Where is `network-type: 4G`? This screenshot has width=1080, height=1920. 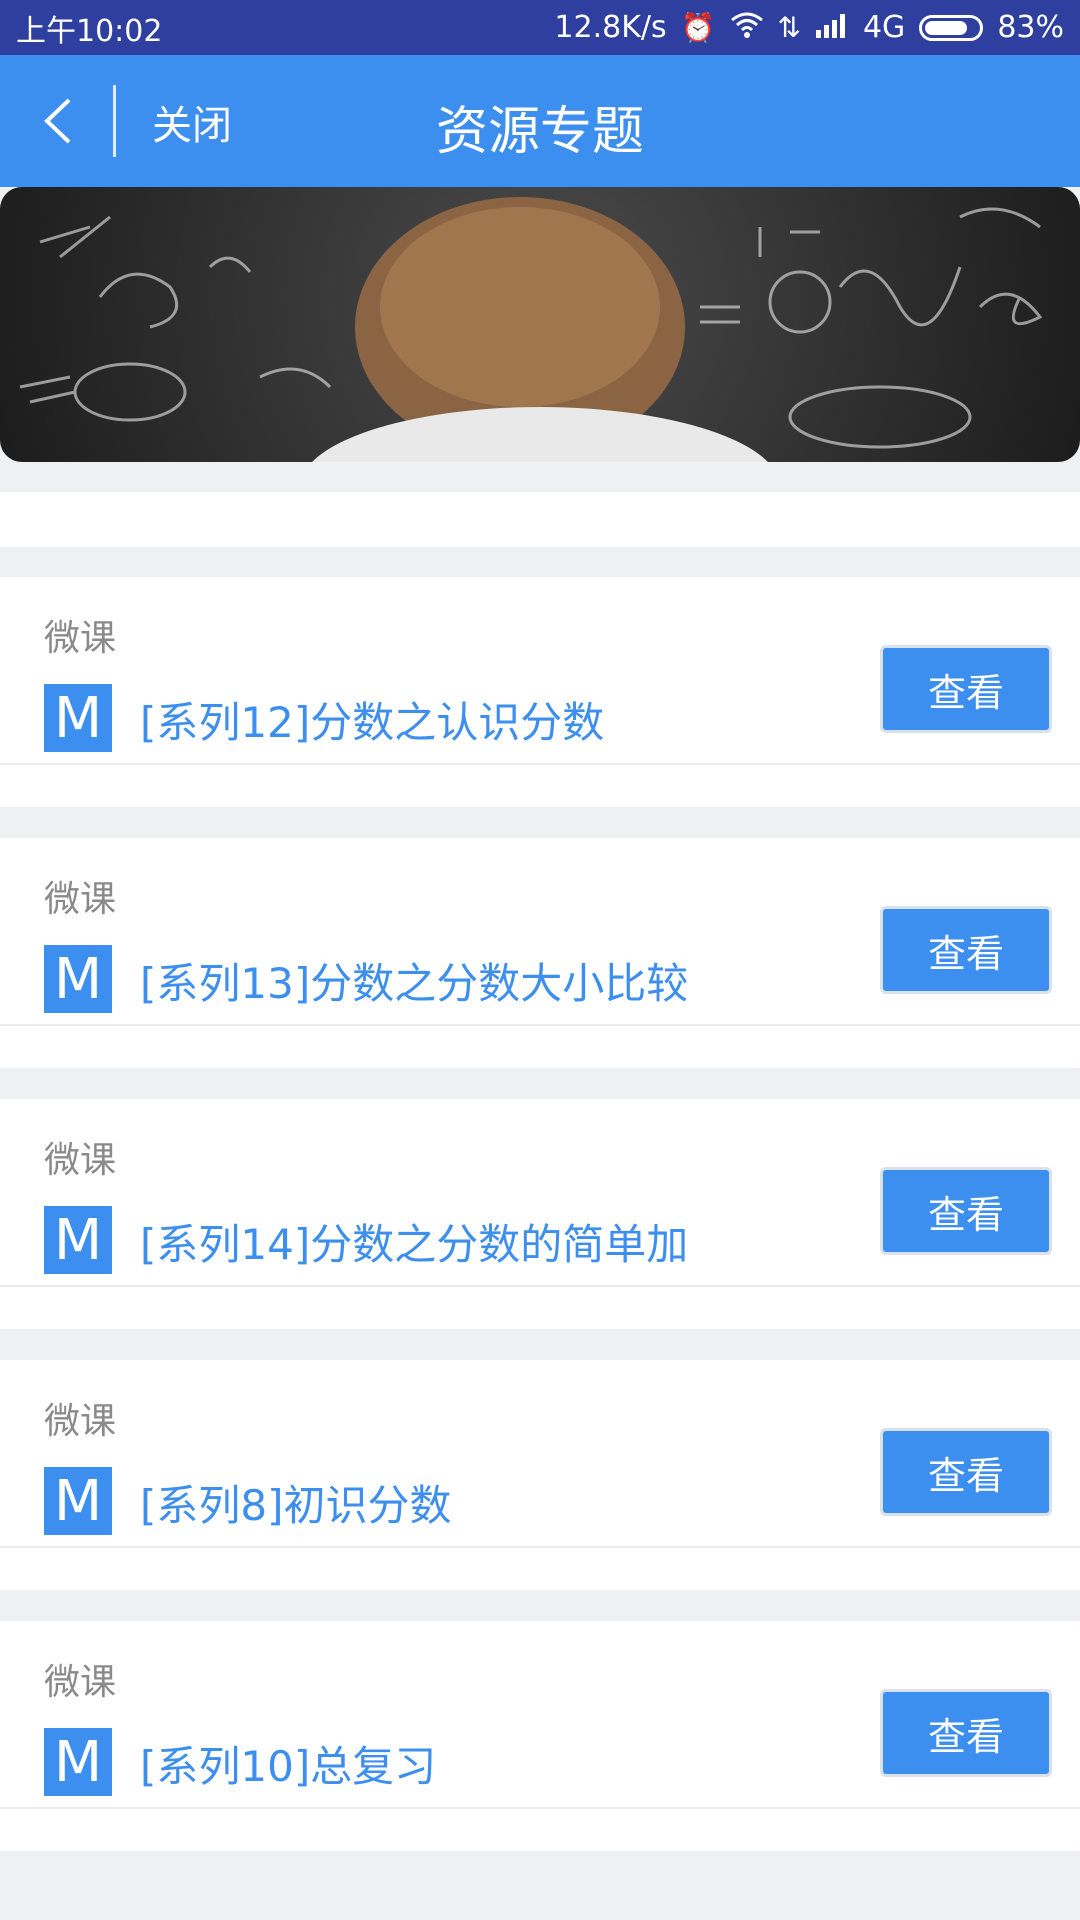
network-type: 4G is located at coordinates (884, 27).